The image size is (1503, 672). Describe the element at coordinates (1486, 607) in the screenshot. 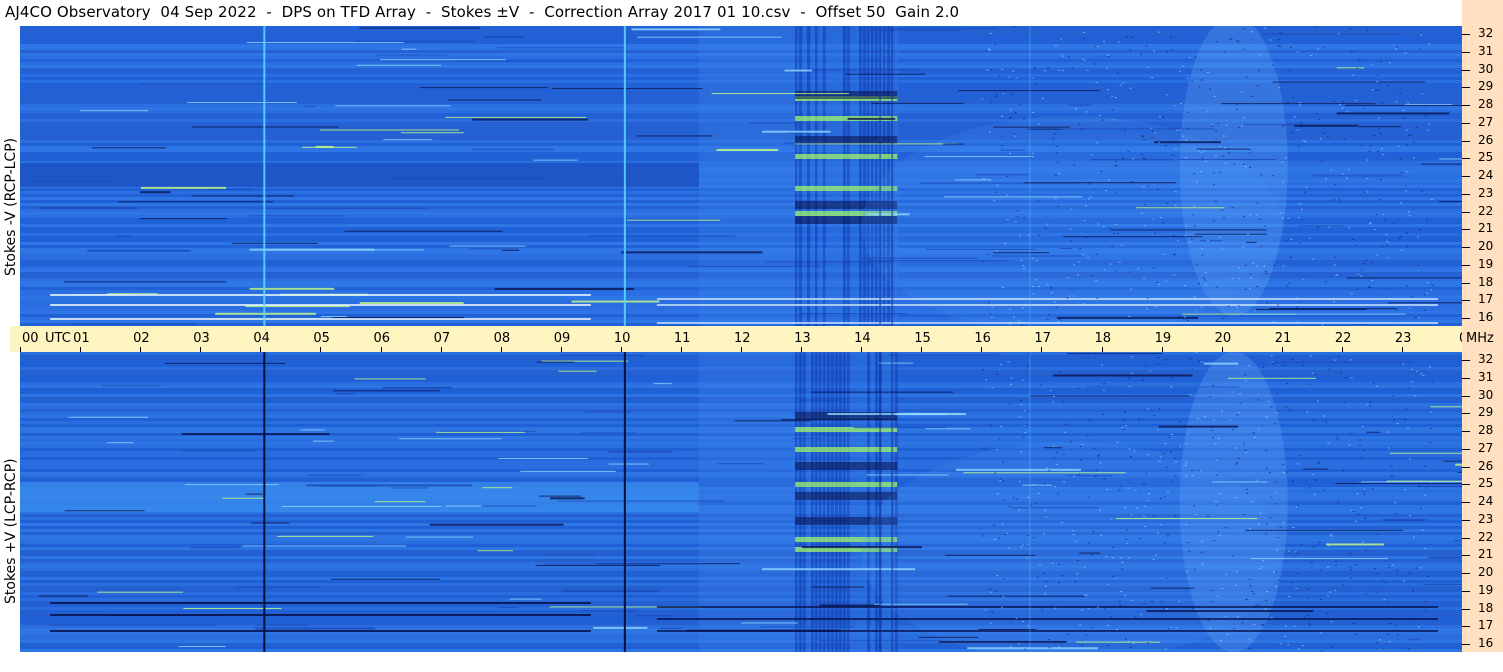

I see `mhz-tick-label: 18` at that location.